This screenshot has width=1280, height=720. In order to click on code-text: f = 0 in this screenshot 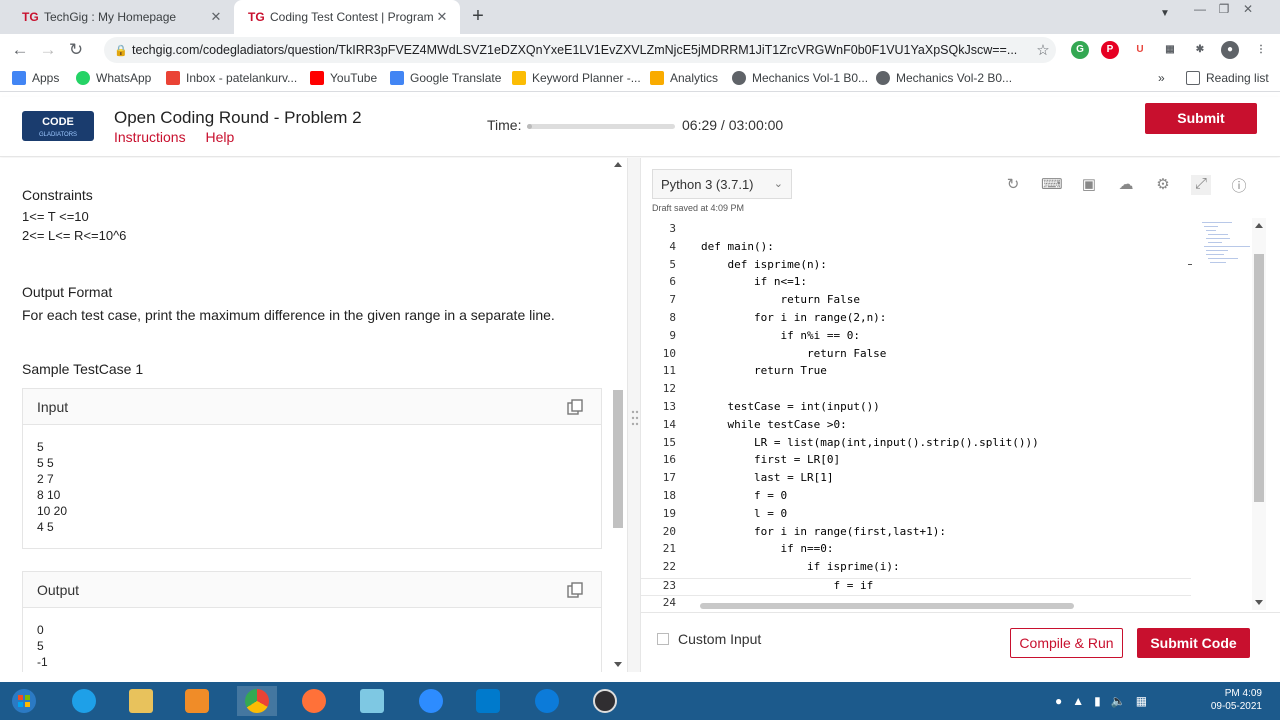, I will do `click(744, 495)`.